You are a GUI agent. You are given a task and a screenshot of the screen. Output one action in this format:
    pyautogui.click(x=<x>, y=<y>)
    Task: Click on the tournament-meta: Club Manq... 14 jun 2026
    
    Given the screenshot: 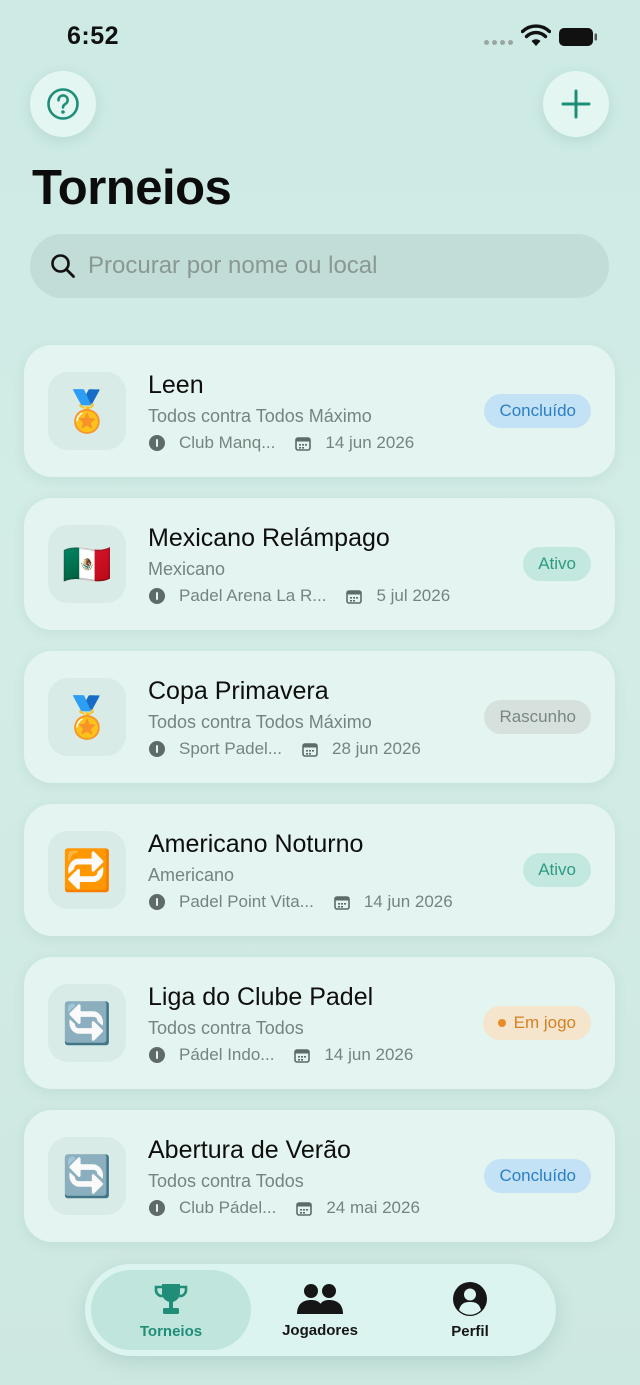 What is the action you would take?
    pyautogui.click(x=281, y=443)
    